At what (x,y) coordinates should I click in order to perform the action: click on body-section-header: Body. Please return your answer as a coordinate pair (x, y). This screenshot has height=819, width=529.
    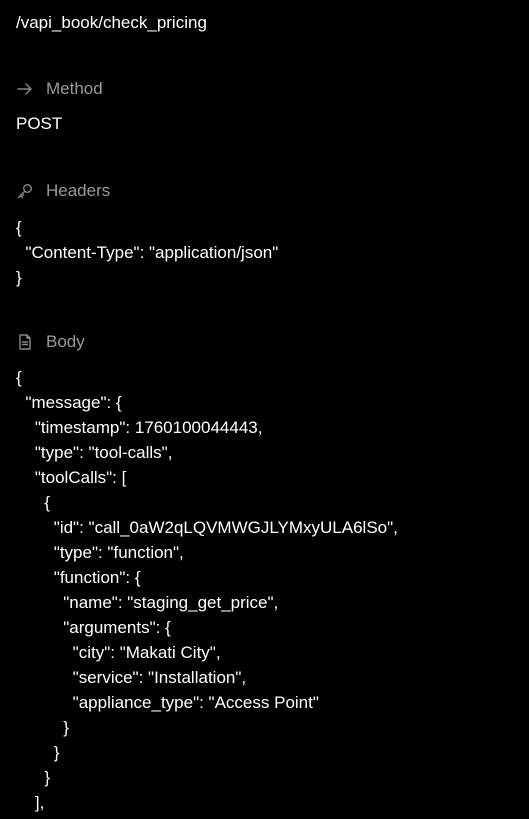
    Looking at the image, I should click on (50, 342).